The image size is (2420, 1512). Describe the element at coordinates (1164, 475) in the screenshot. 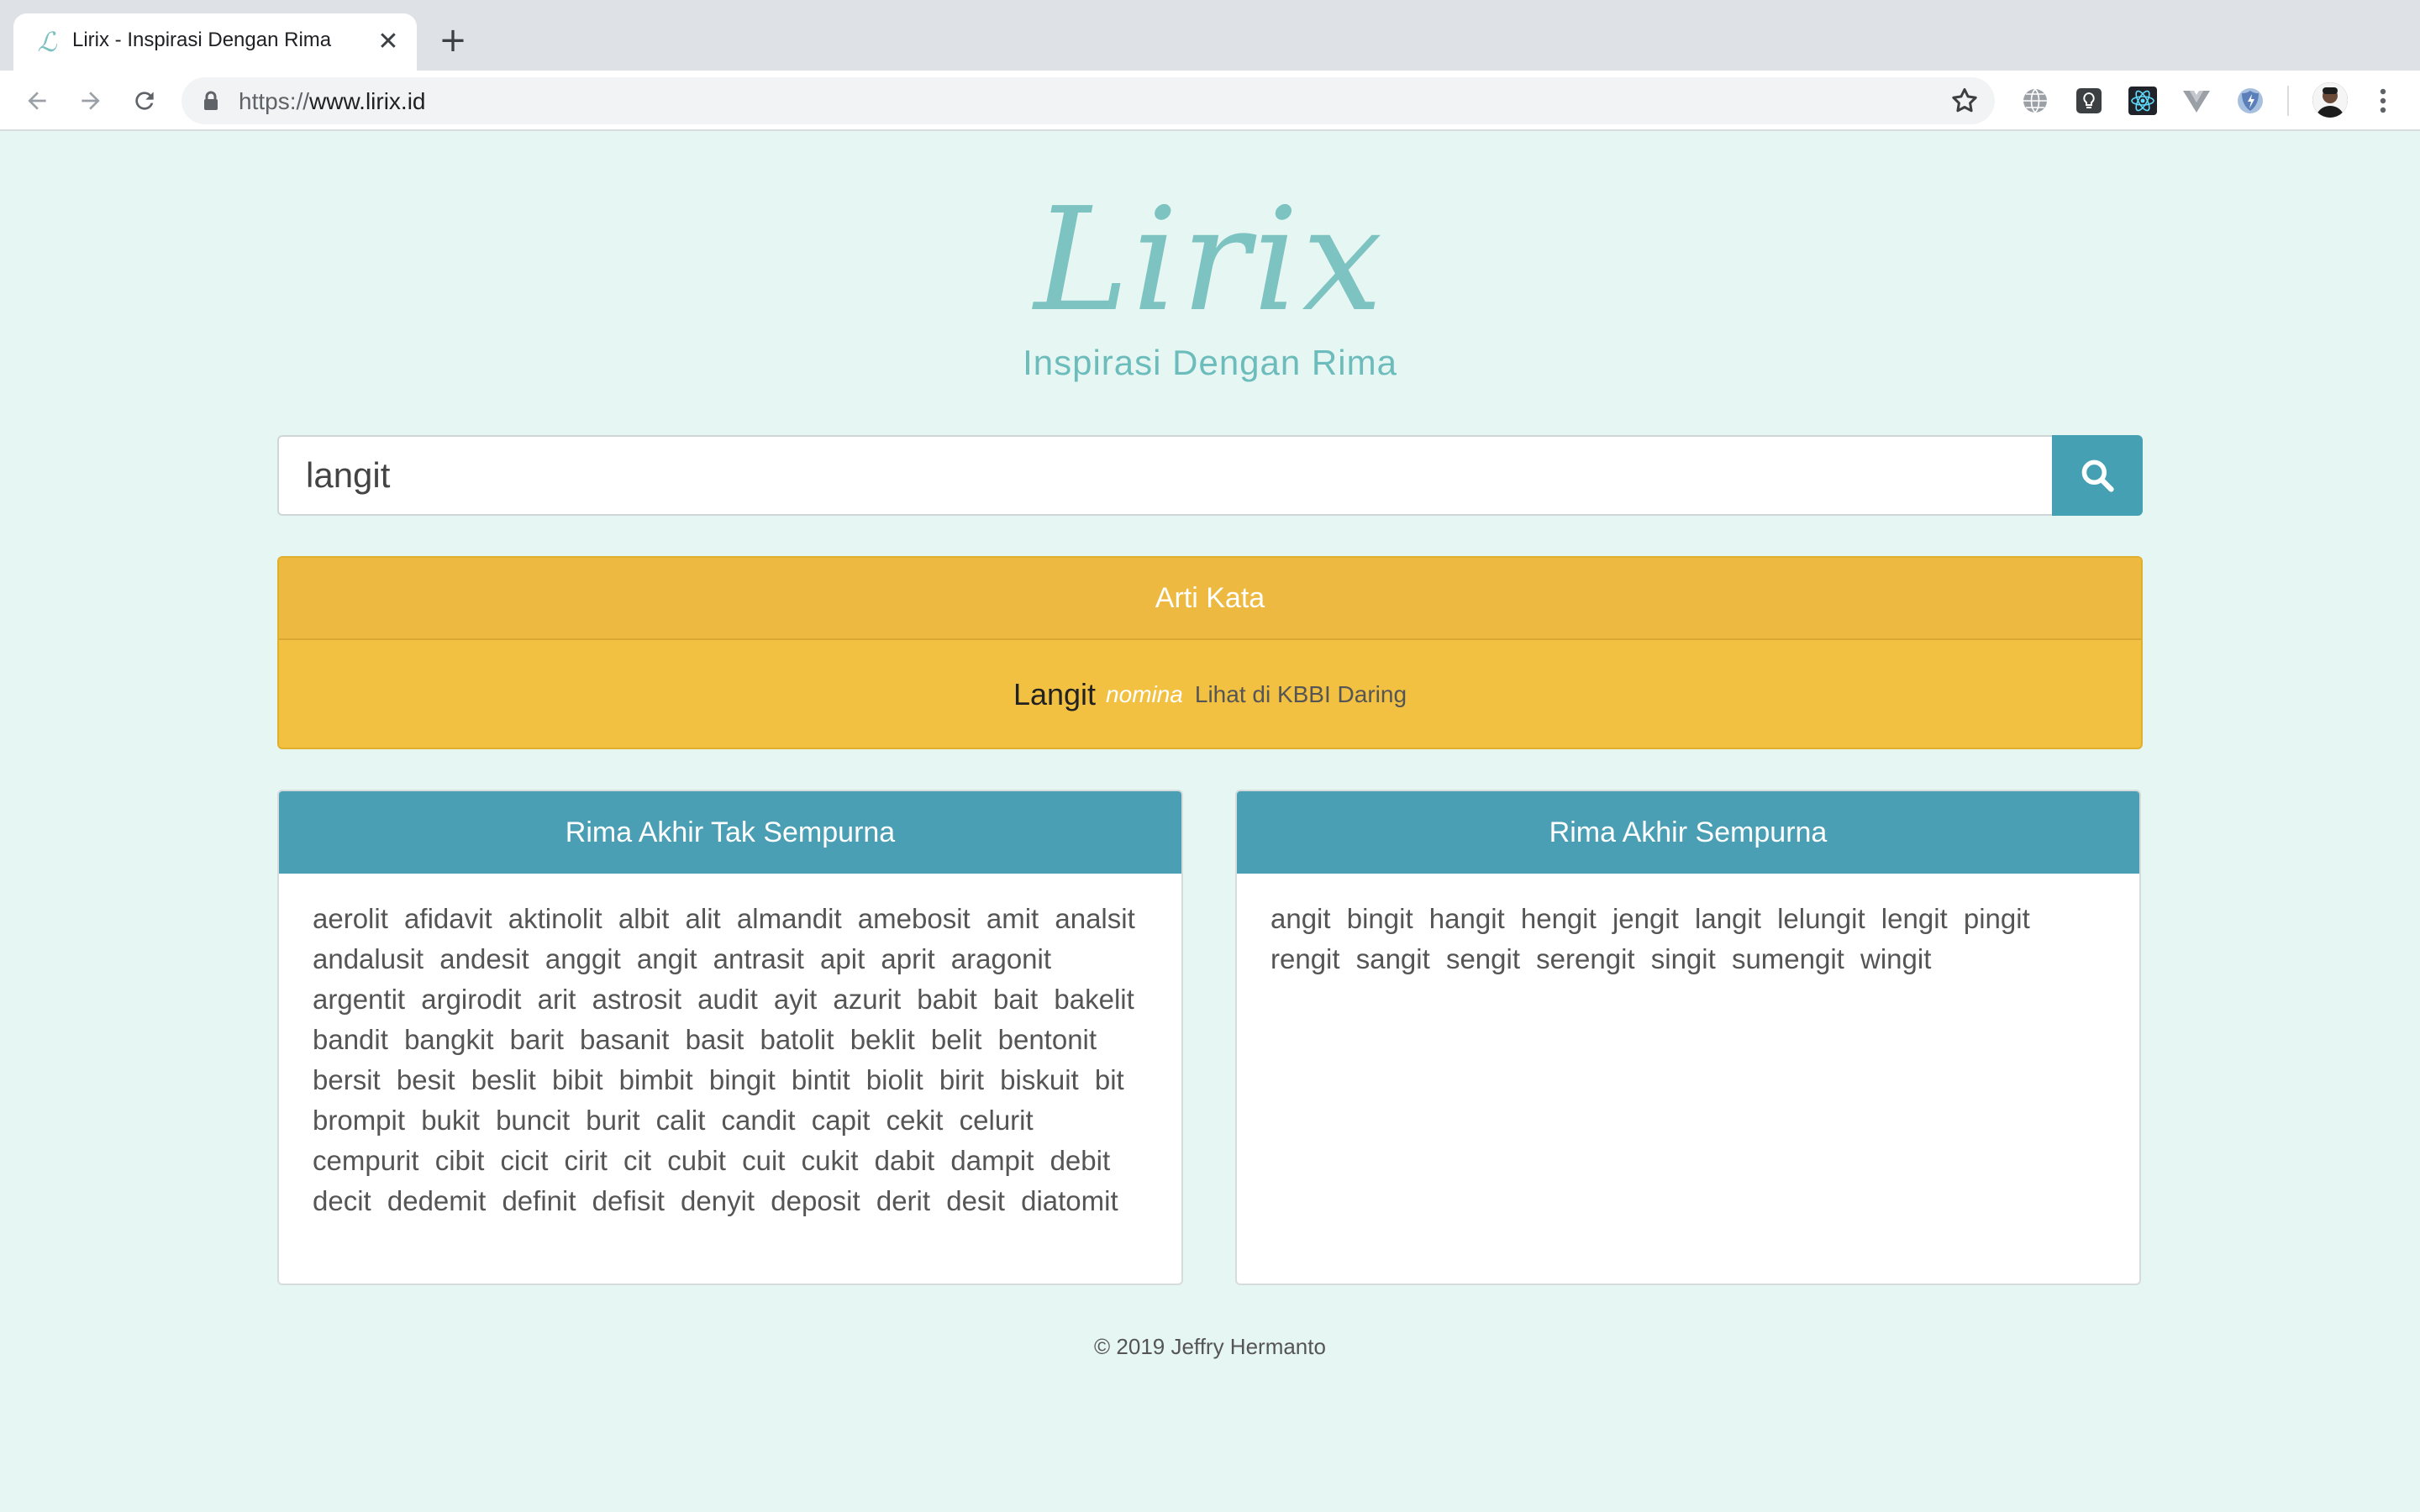

I see `search-input` at that location.